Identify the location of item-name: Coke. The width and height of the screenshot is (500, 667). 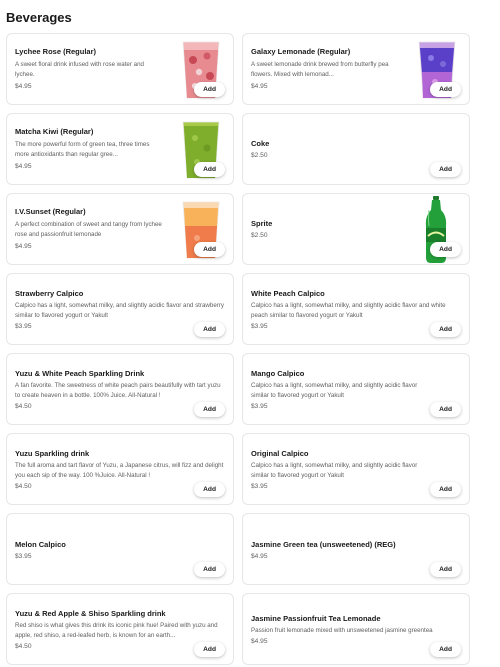
(260, 143).